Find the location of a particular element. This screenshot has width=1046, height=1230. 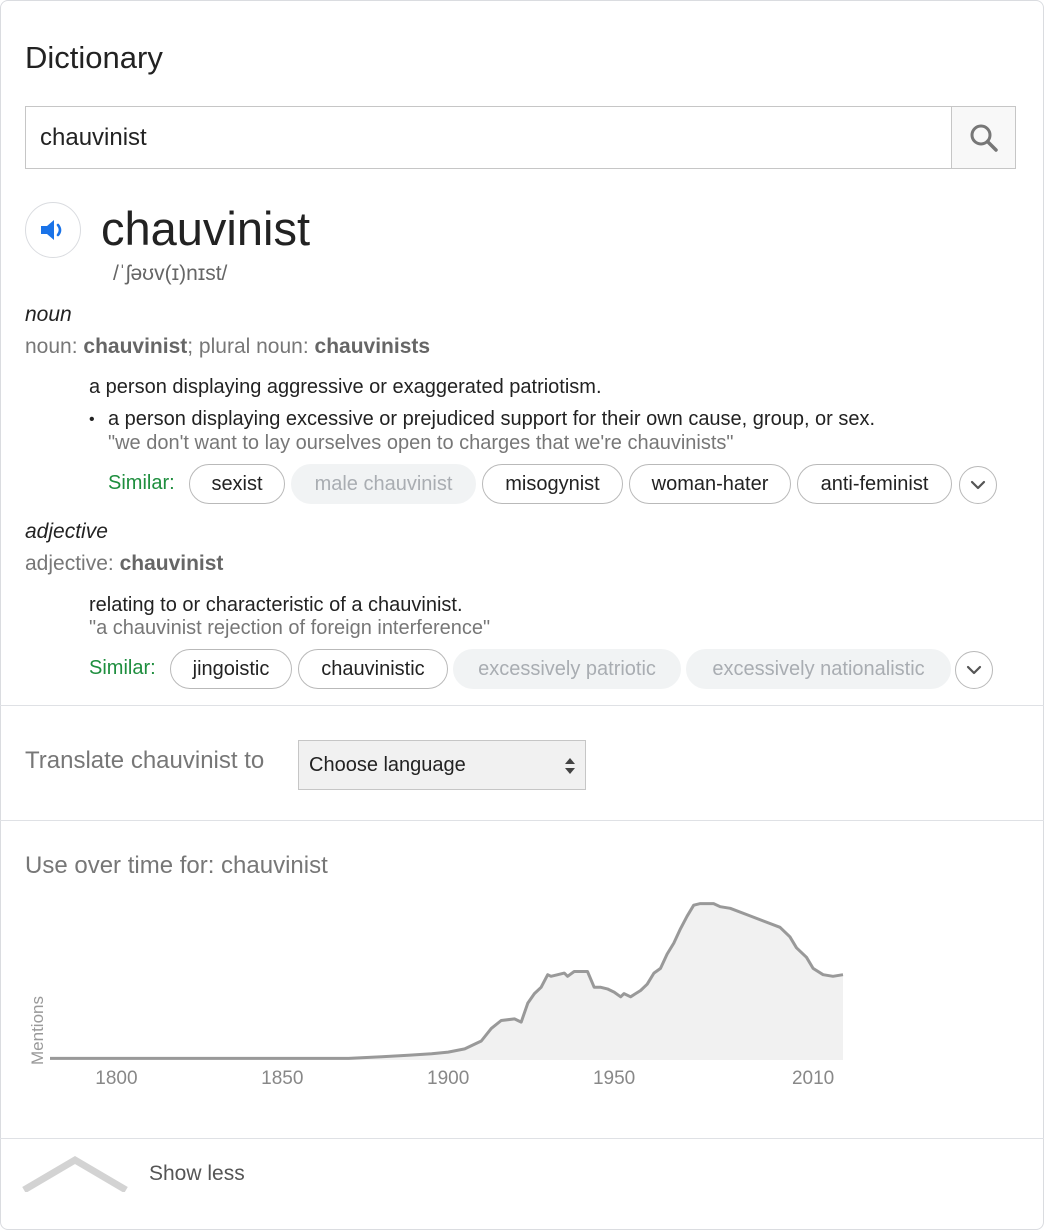

headword: chauvinist is located at coordinates (205, 228).